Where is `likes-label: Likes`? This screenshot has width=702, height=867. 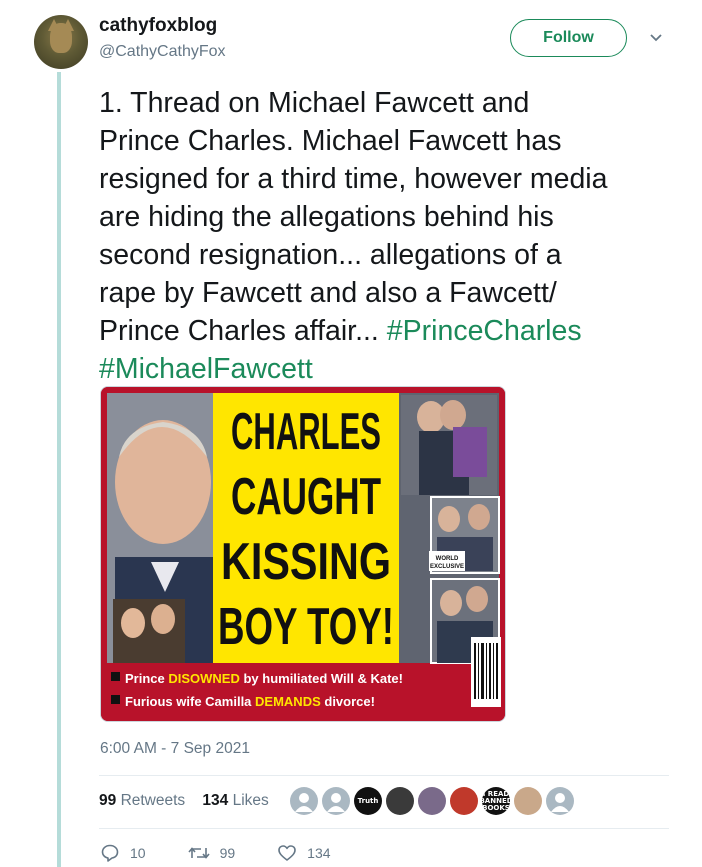
likes-label: Likes is located at coordinates (250, 800).